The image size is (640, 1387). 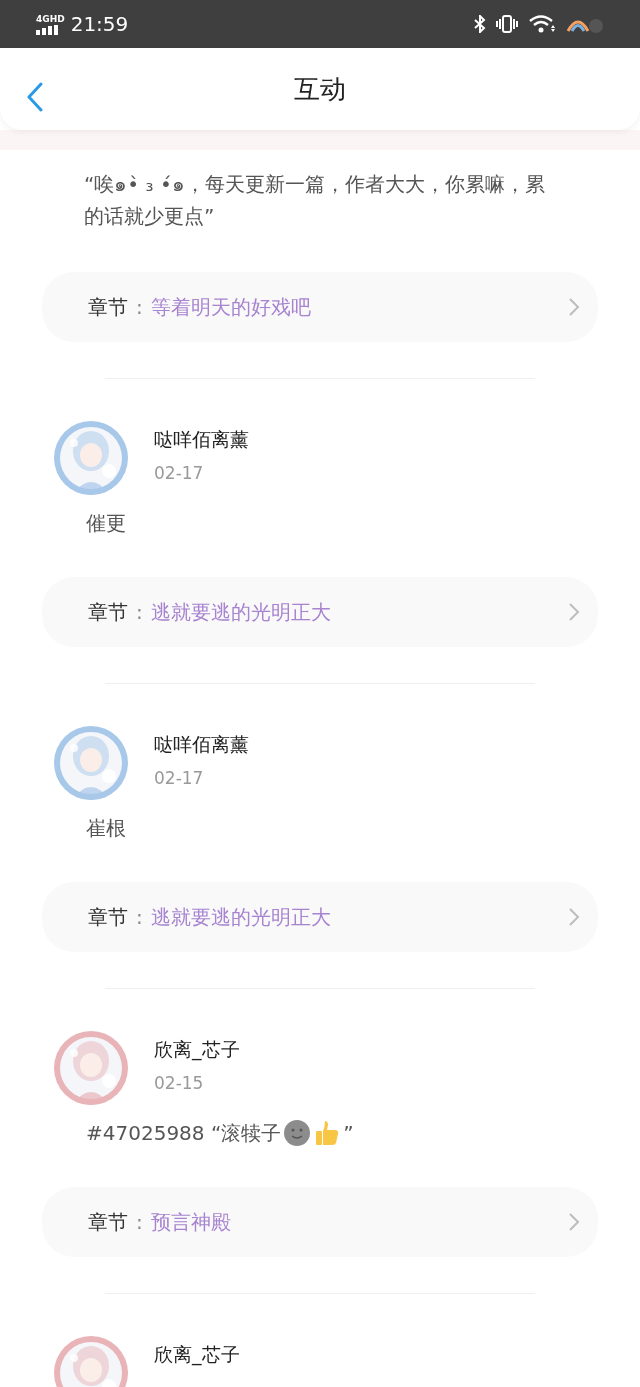 What do you see at coordinates (106, 523) in the screenshot?
I see `comment-text: 催更` at bounding box center [106, 523].